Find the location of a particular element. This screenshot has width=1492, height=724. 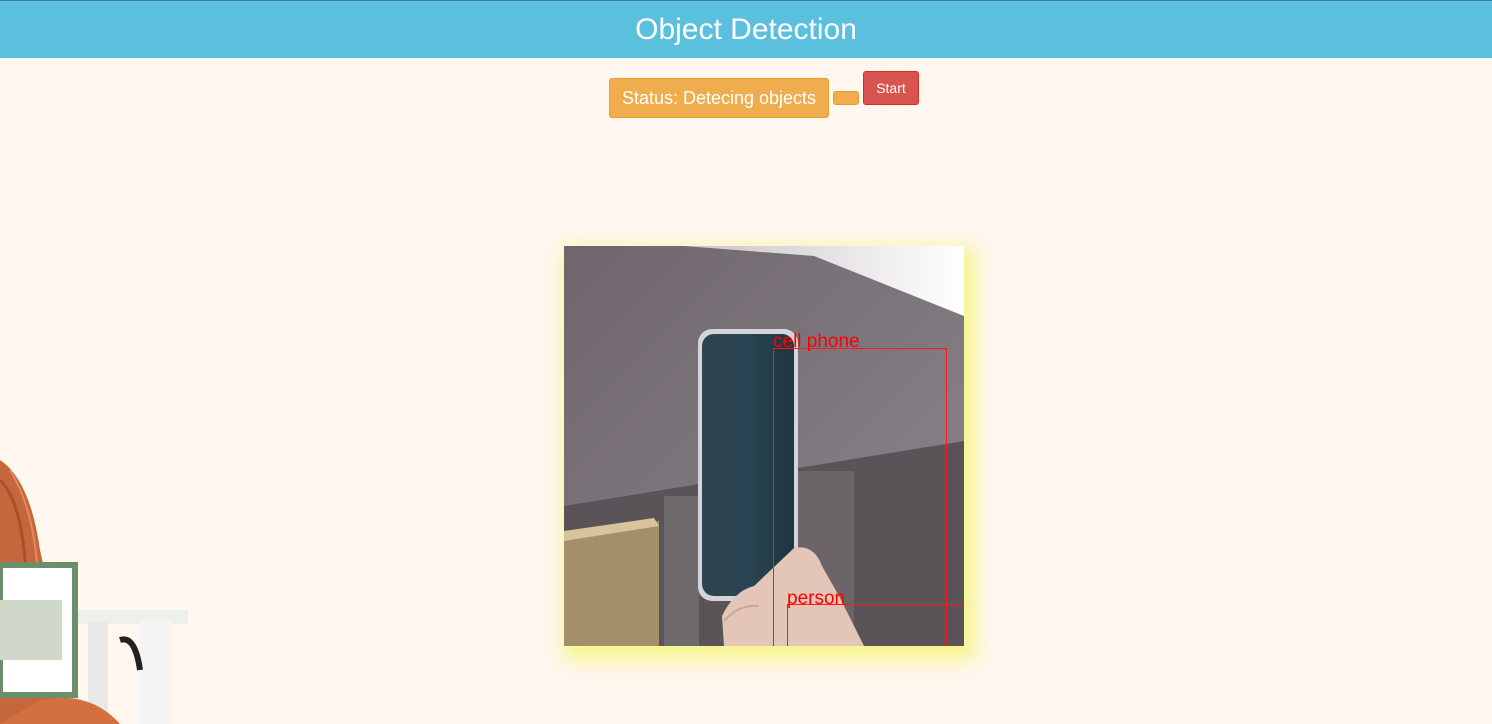

app-header: Object Detection is located at coordinates (746, 29).